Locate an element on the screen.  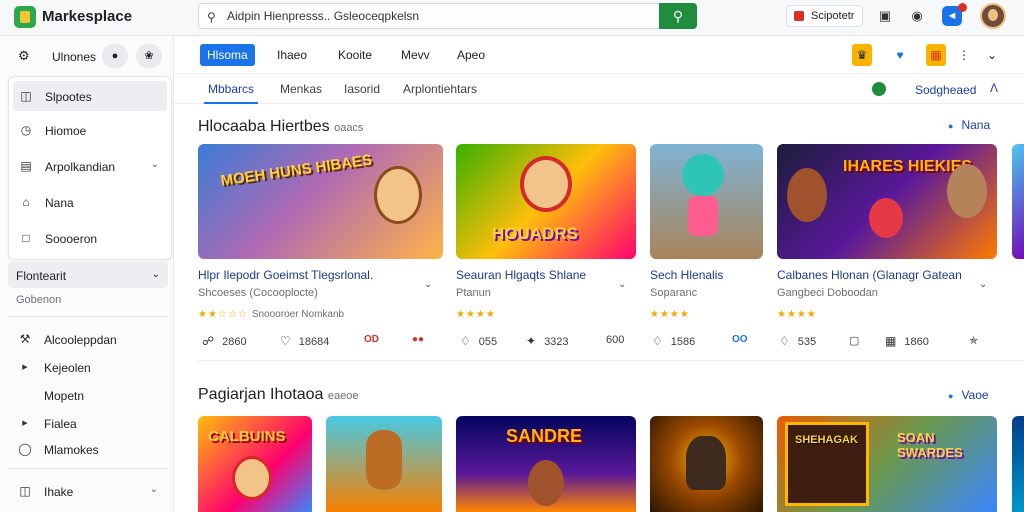
chevron-down-icon: ⌄ is located at coordinates (992, 55).